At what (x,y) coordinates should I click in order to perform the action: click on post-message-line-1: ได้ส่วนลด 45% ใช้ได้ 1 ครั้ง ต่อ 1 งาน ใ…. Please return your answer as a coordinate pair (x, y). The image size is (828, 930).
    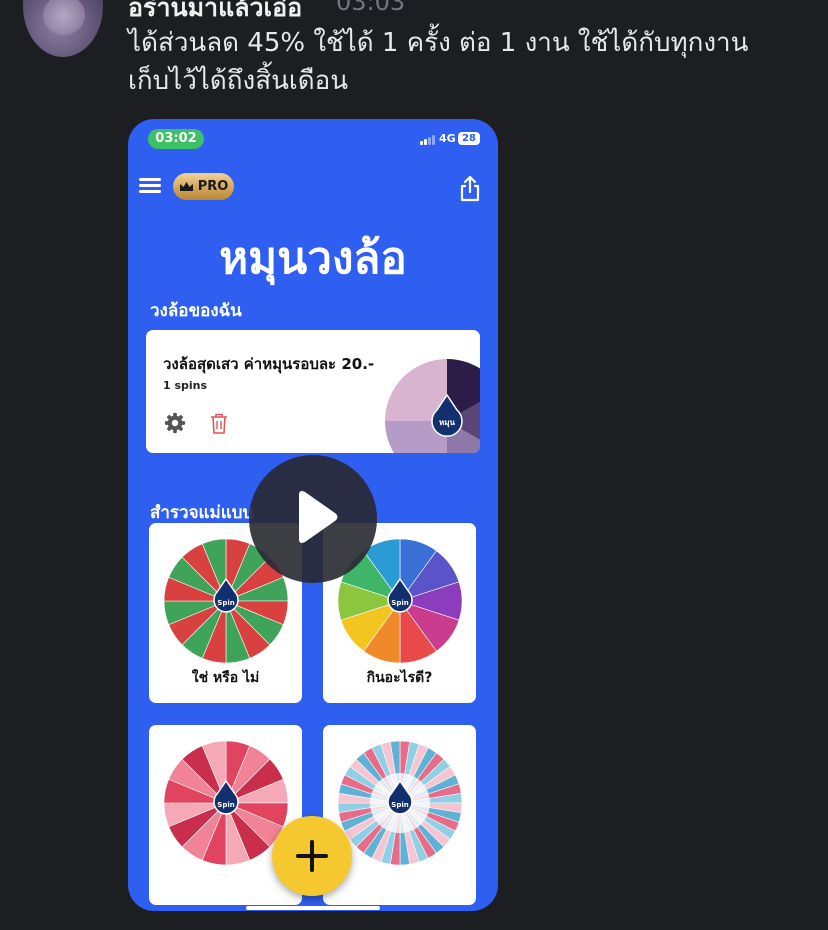
    Looking at the image, I should click on (438, 43).